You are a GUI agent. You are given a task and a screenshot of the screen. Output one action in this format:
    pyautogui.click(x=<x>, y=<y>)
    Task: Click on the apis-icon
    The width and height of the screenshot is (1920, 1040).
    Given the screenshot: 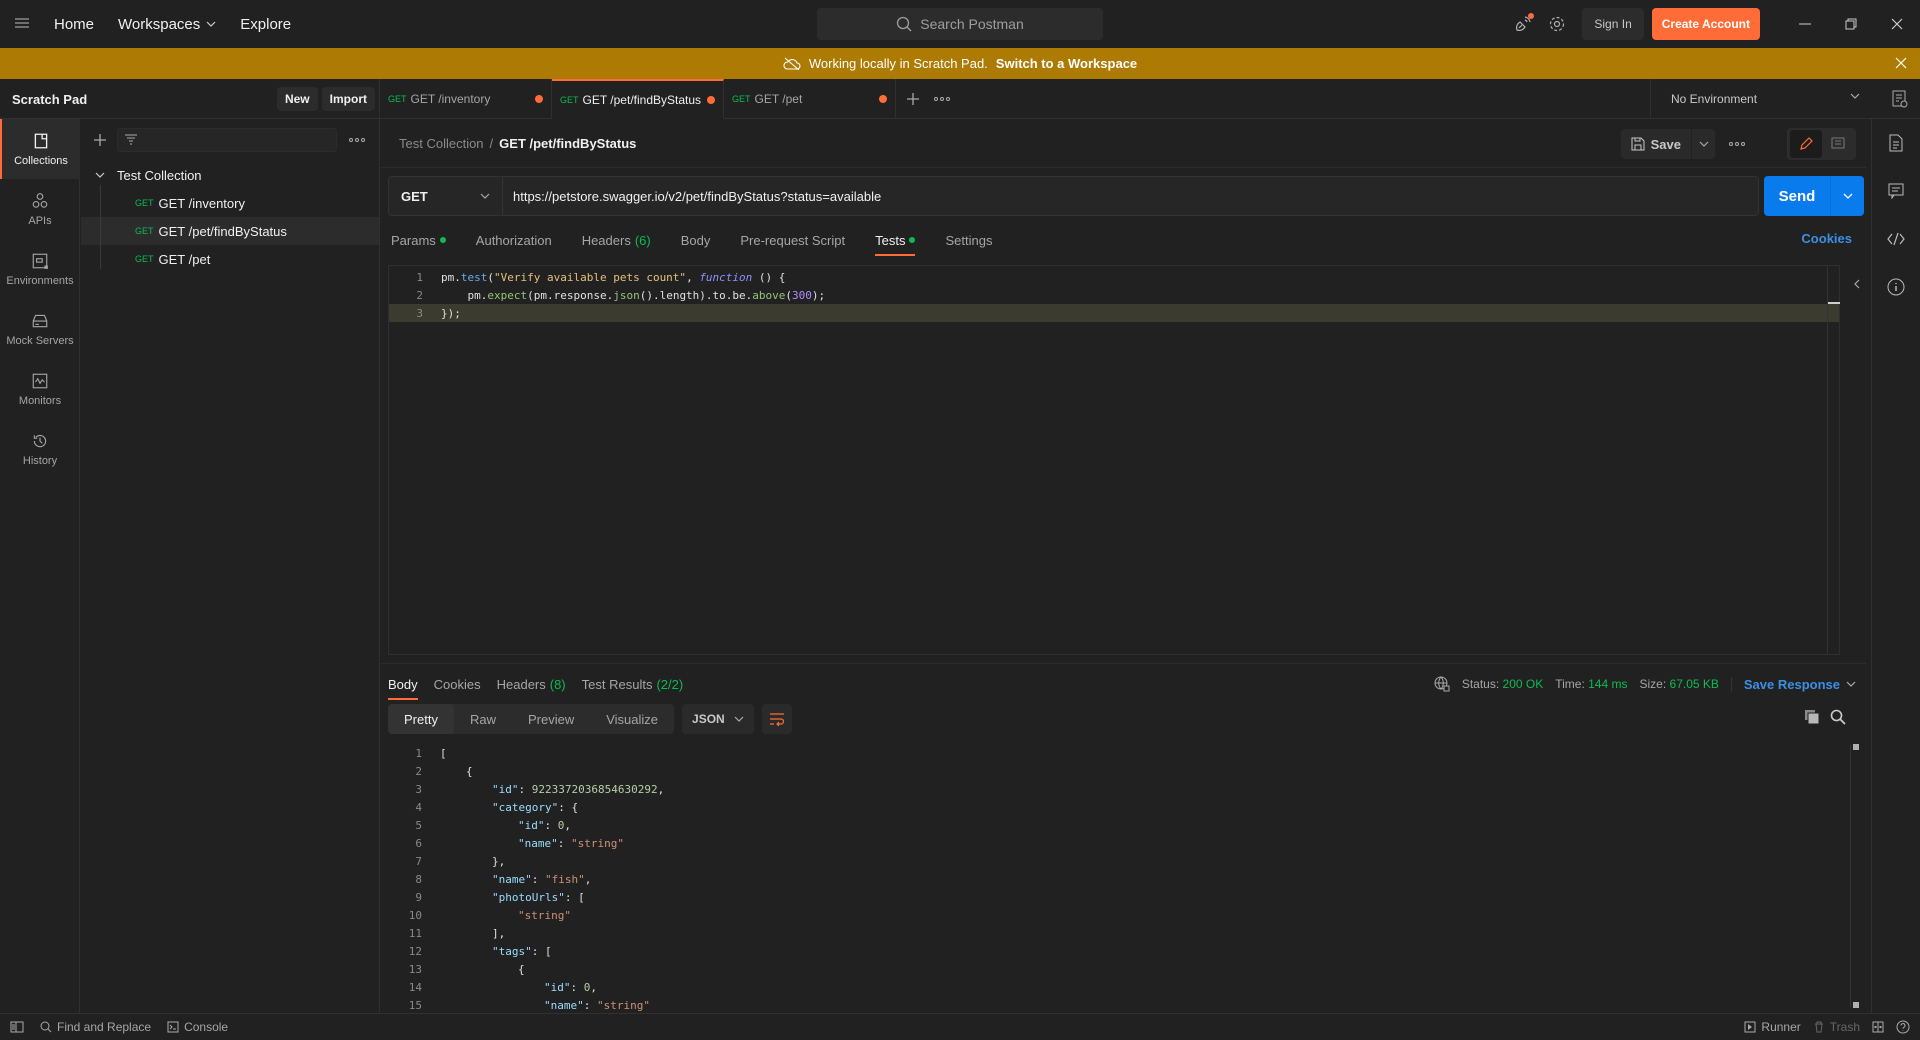 What is the action you would take?
    pyautogui.click(x=40, y=200)
    